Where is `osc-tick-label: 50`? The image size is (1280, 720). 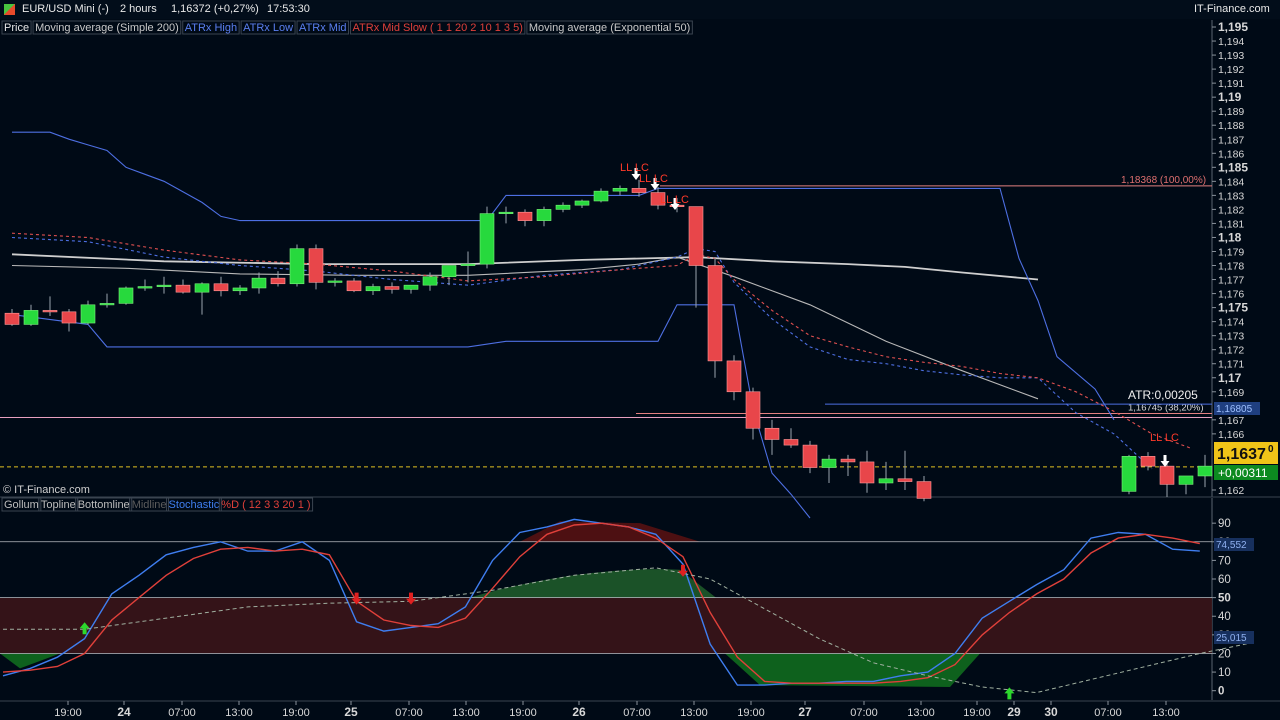 osc-tick-label: 50 is located at coordinates (1224, 599).